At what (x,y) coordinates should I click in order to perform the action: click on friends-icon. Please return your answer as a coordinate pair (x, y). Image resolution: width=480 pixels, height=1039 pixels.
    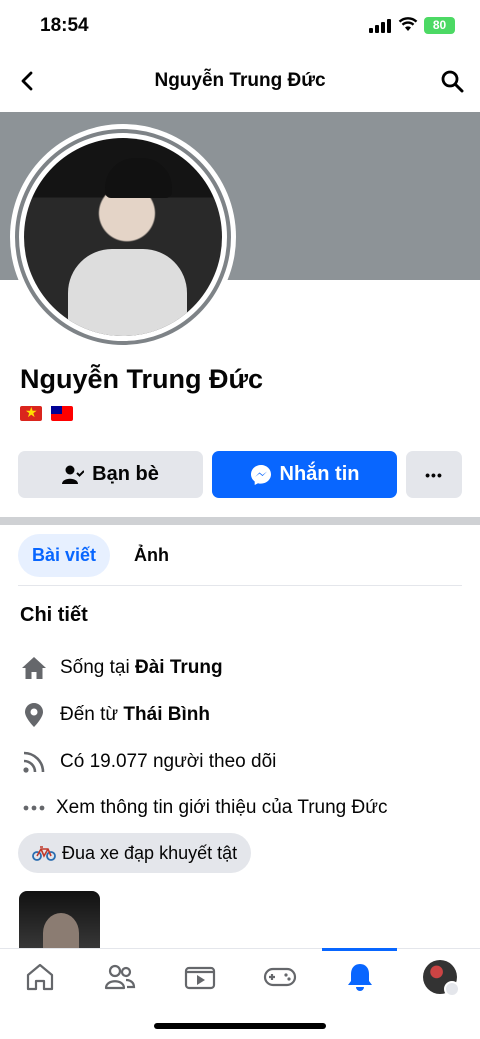
    Looking at the image, I should click on (120, 977).